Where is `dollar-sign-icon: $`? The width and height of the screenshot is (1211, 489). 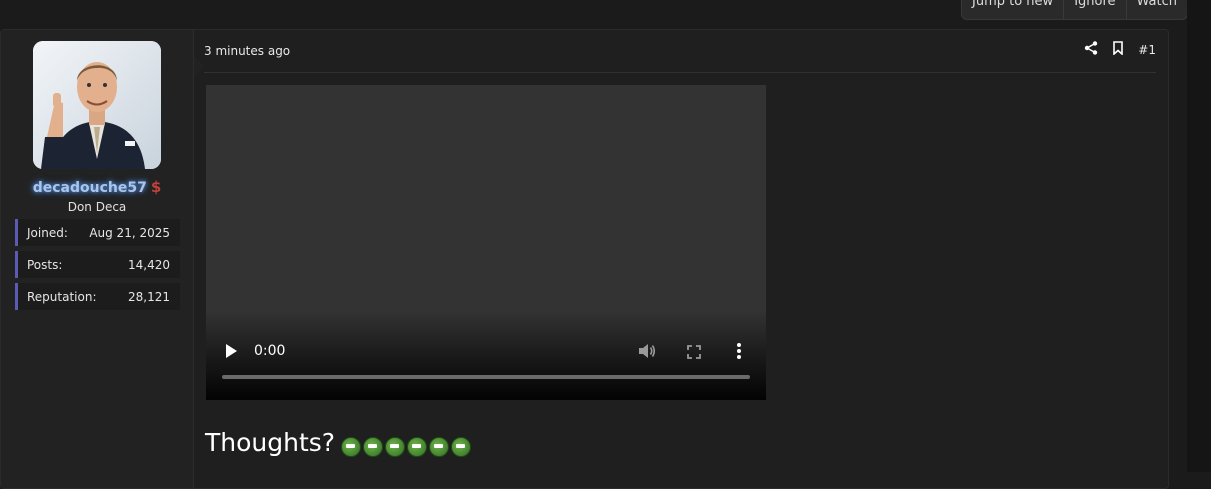 dollar-sign-icon: $ is located at coordinates (156, 187).